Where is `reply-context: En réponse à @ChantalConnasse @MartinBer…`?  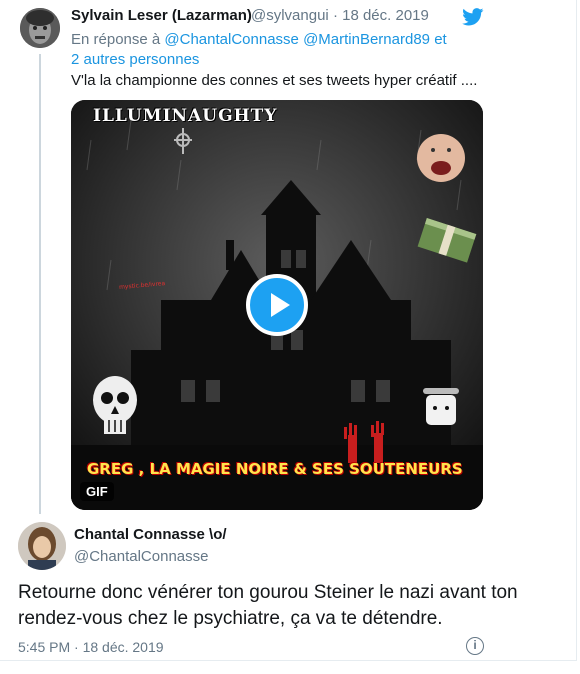
reply-context: En réponse à @ChantalConnasse @MartinBer… is located at coordinates (261, 50).